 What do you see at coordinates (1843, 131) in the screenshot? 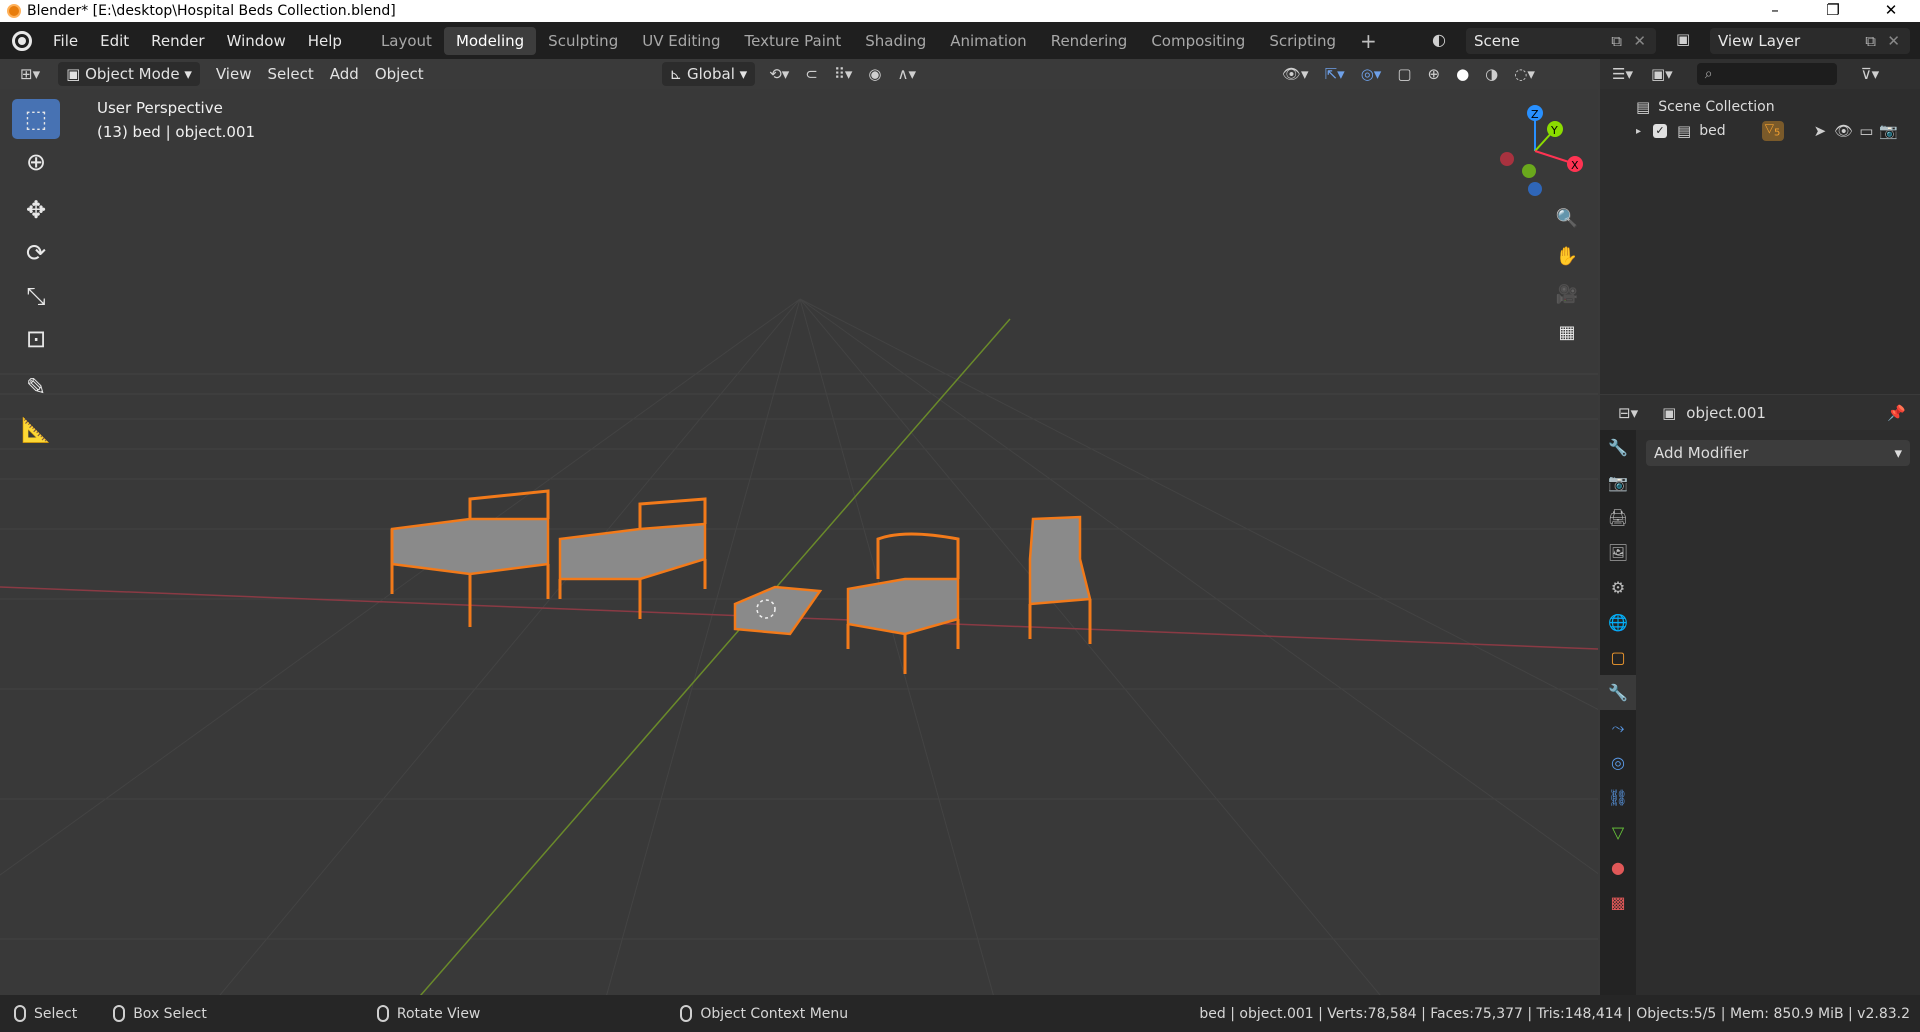
I see `visibility-toggle-icon: 👁` at bounding box center [1843, 131].